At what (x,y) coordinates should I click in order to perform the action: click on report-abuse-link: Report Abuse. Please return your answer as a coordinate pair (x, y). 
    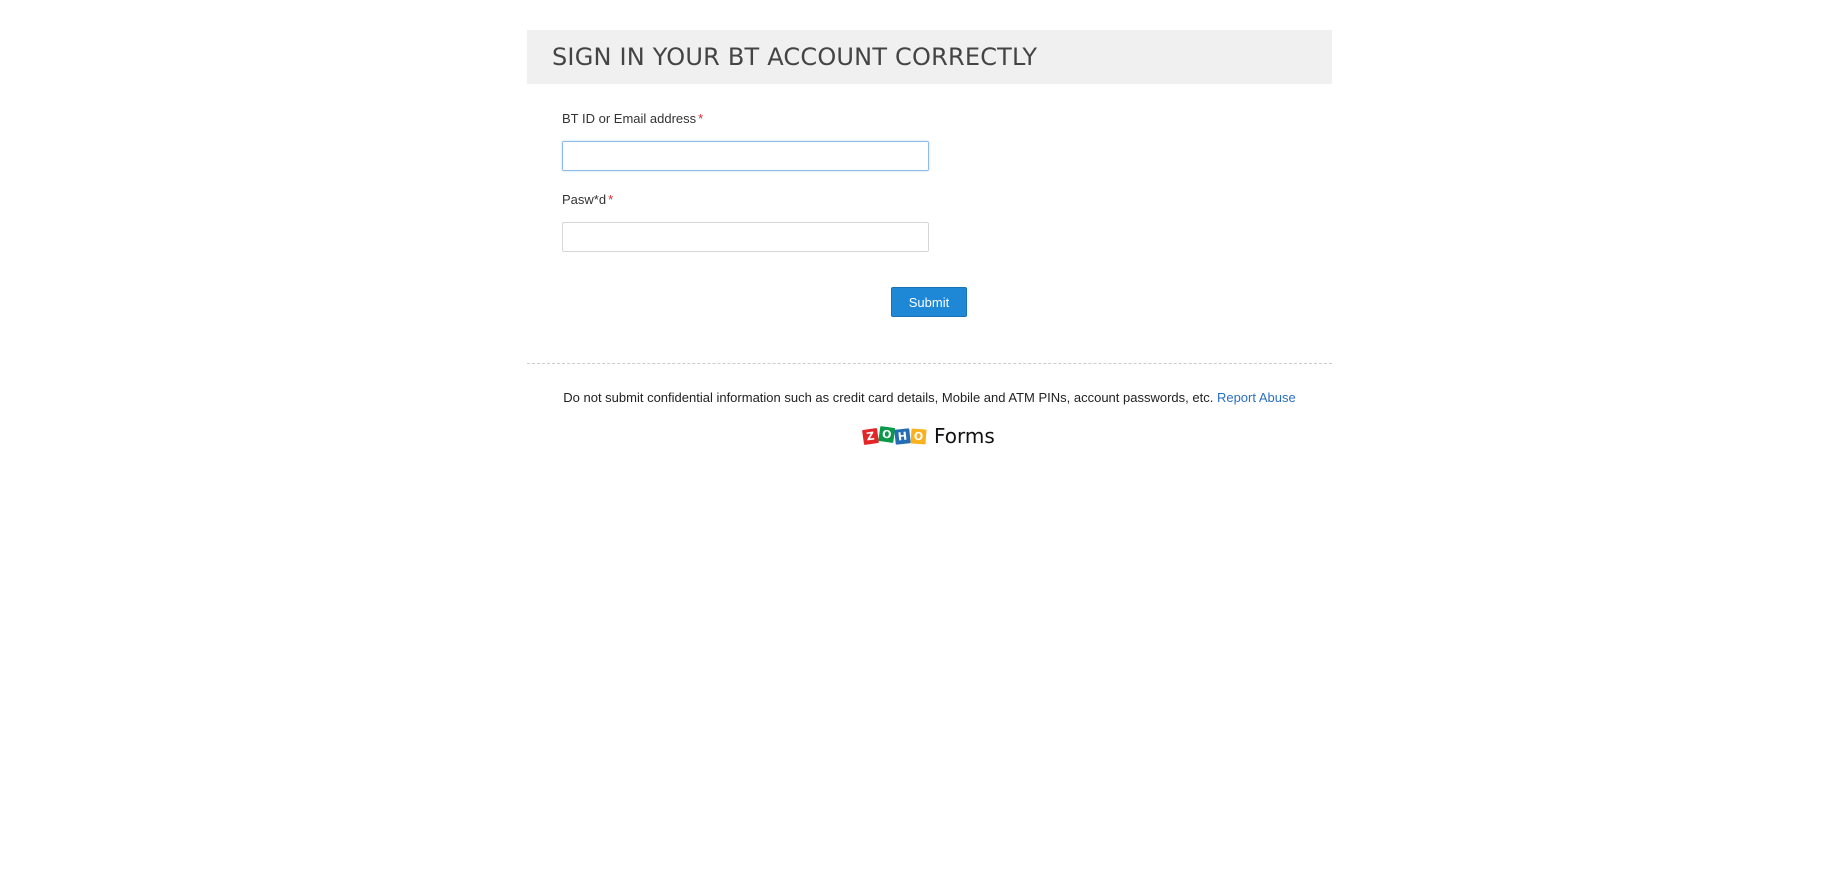
    Looking at the image, I should click on (1256, 397).